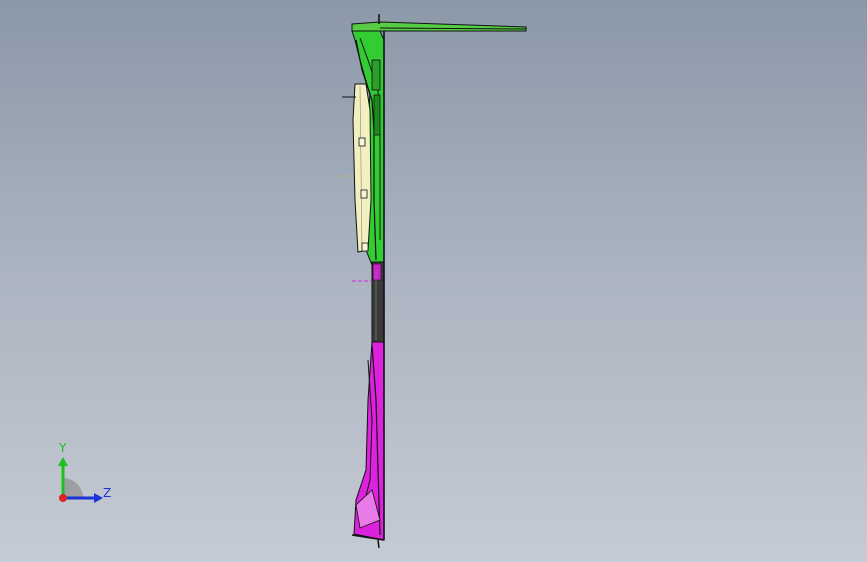  Describe the element at coordinates (63, 498) in the screenshot. I see `x-axis-dot` at that location.